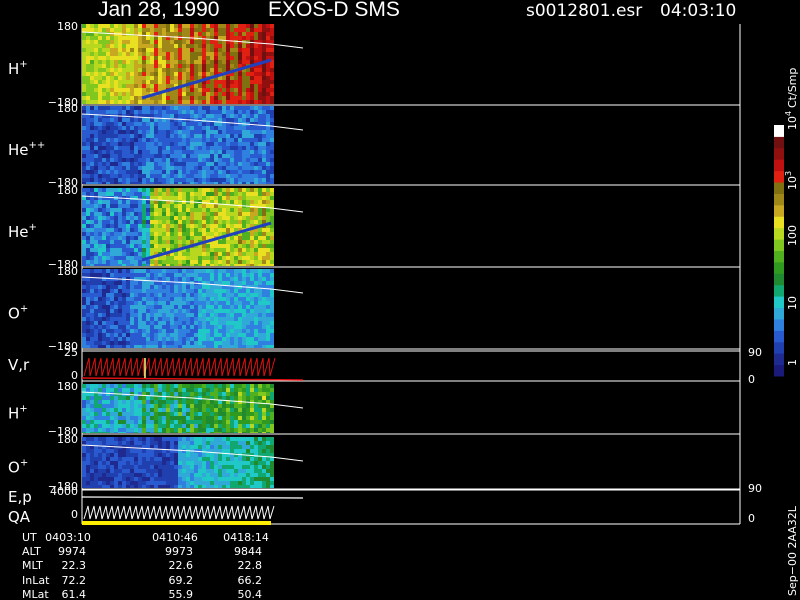 The width and height of the screenshot is (800, 600). I want to click on plot-date: Jan 28, 1990, so click(158, 10).